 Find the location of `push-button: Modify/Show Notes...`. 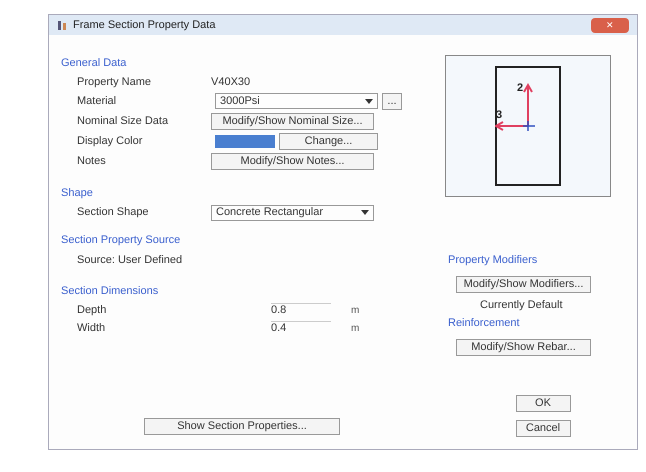

push-button: Modify/Show Notes... is located at coordinates (292, 161).